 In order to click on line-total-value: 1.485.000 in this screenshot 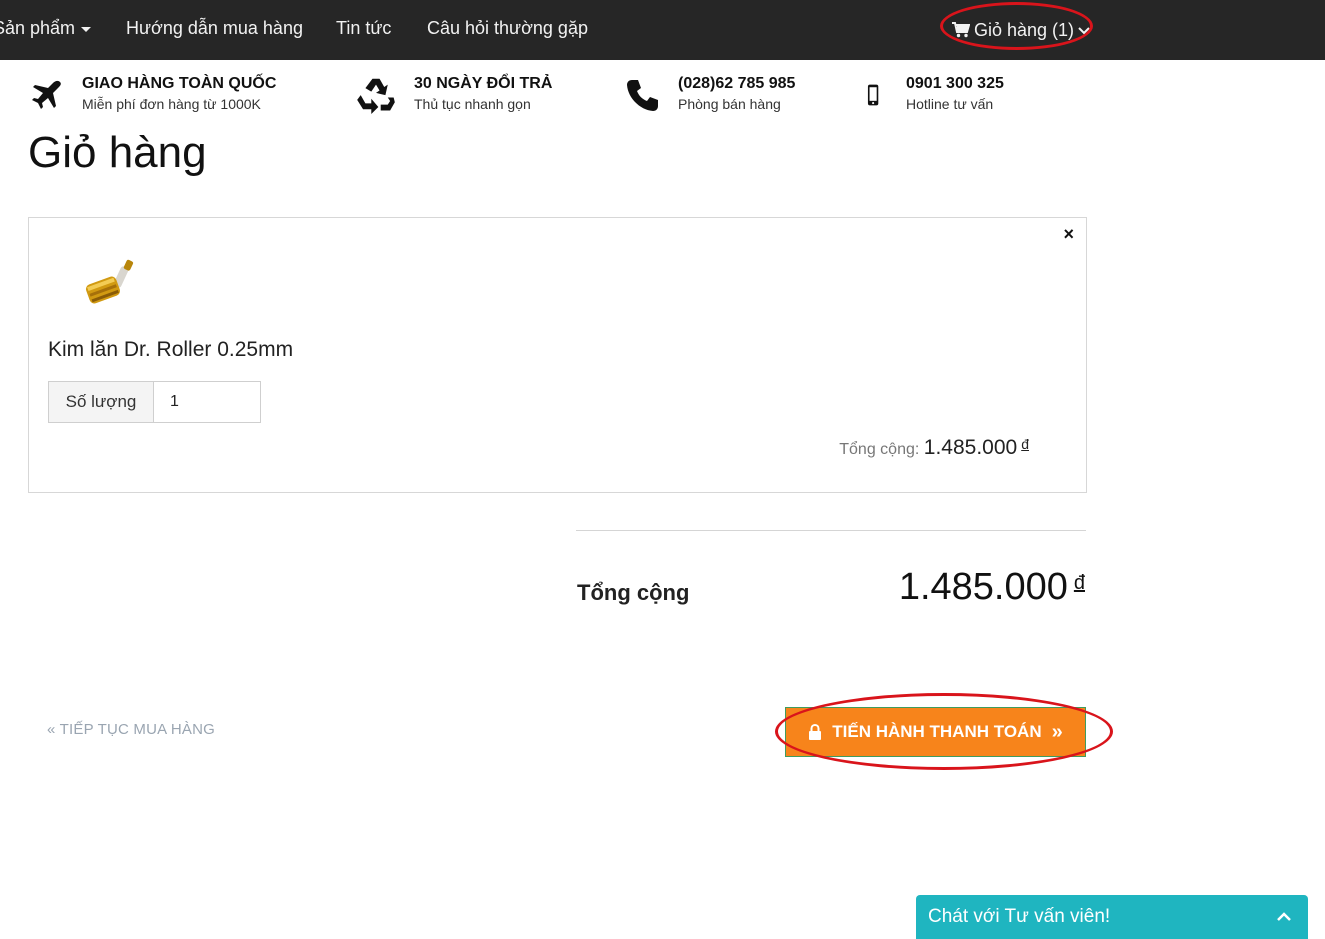, I will do `click(970, 447)`.